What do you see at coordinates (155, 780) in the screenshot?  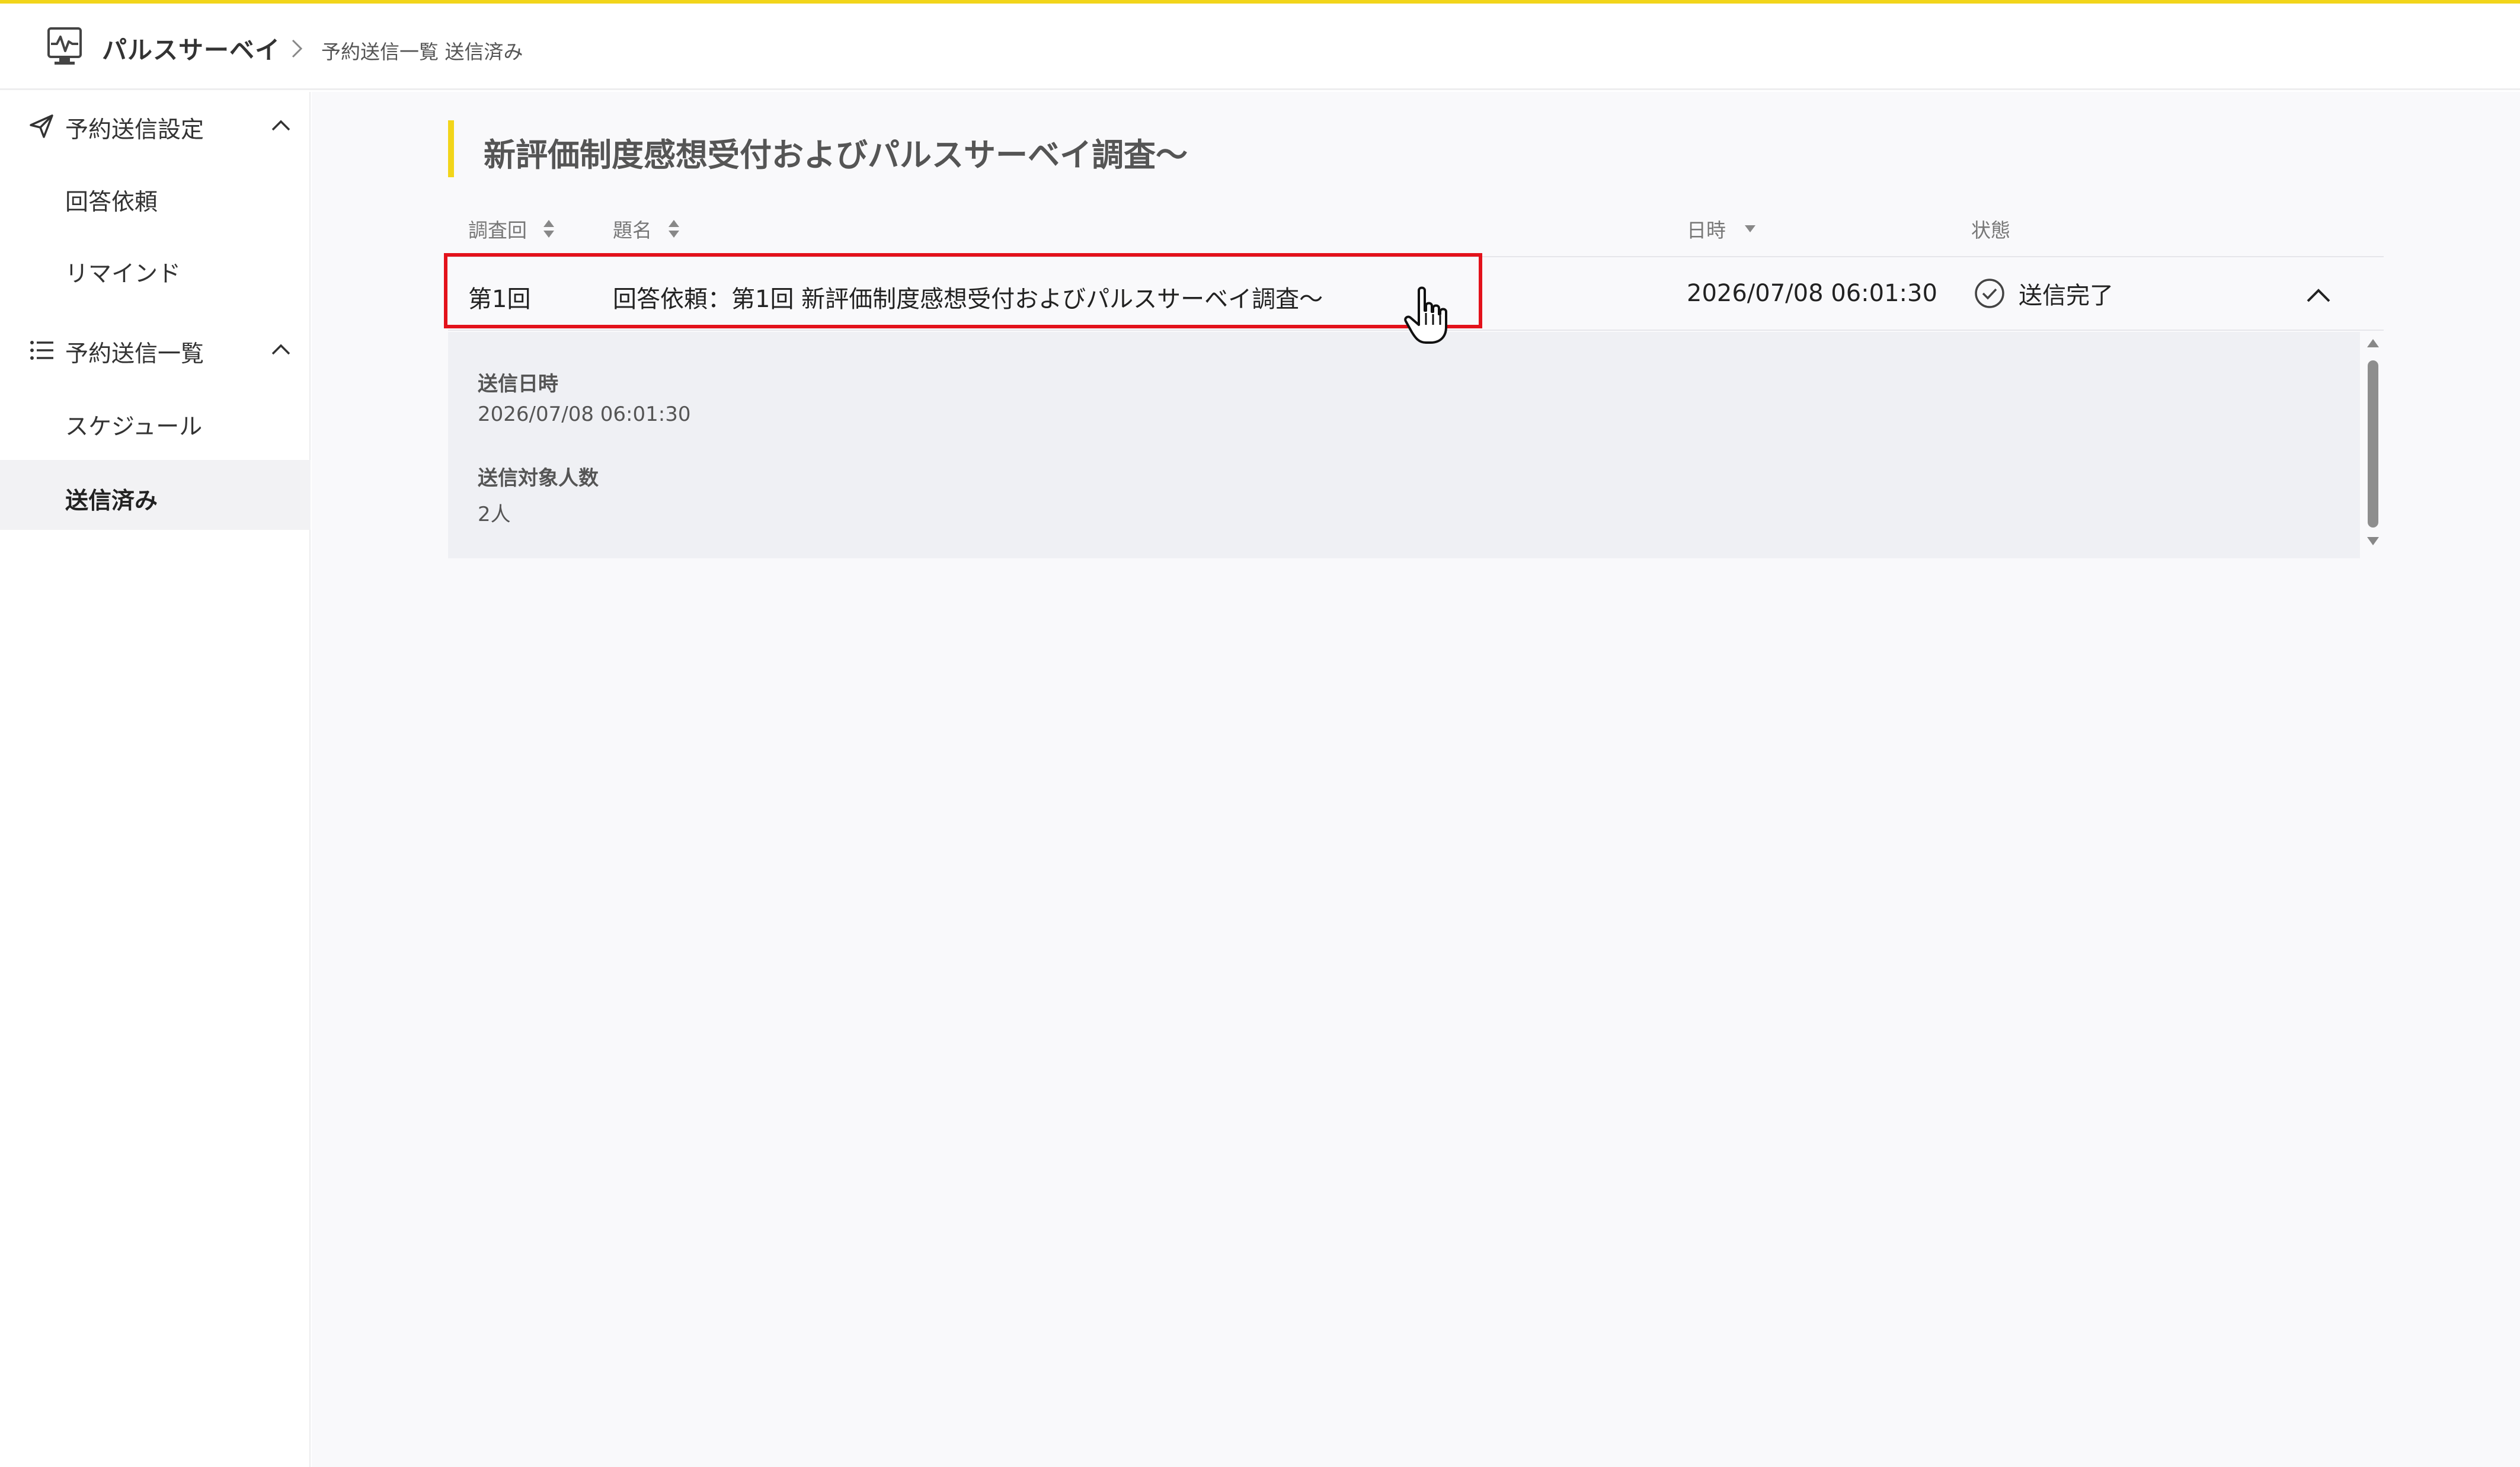 I see `sidebar: 予約送信設定 回答依頼 リマインド 予約送信一覧 スケジュール 送信済み` at bounding box center [155, 780].